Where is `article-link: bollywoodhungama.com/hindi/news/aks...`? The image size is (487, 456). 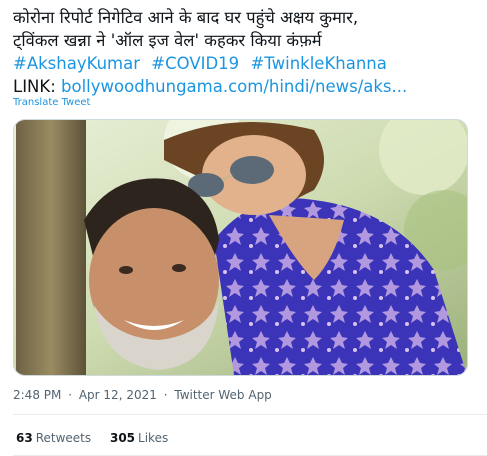
article-link: bollywoodhungama.com/hindi/news/aks... is located at coordinates (234, 86).